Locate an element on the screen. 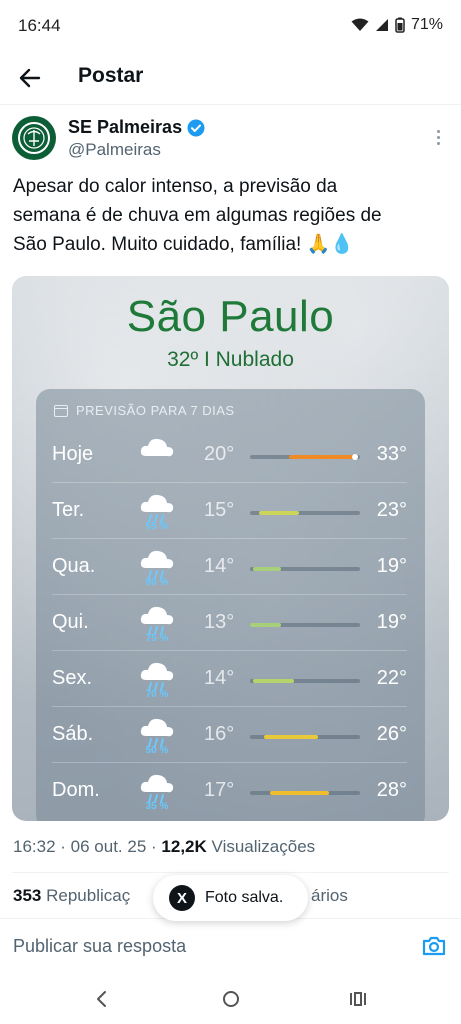 The image size is (461, 1024). author-name: SE Palmeiras is located at coordinates (136, 127).